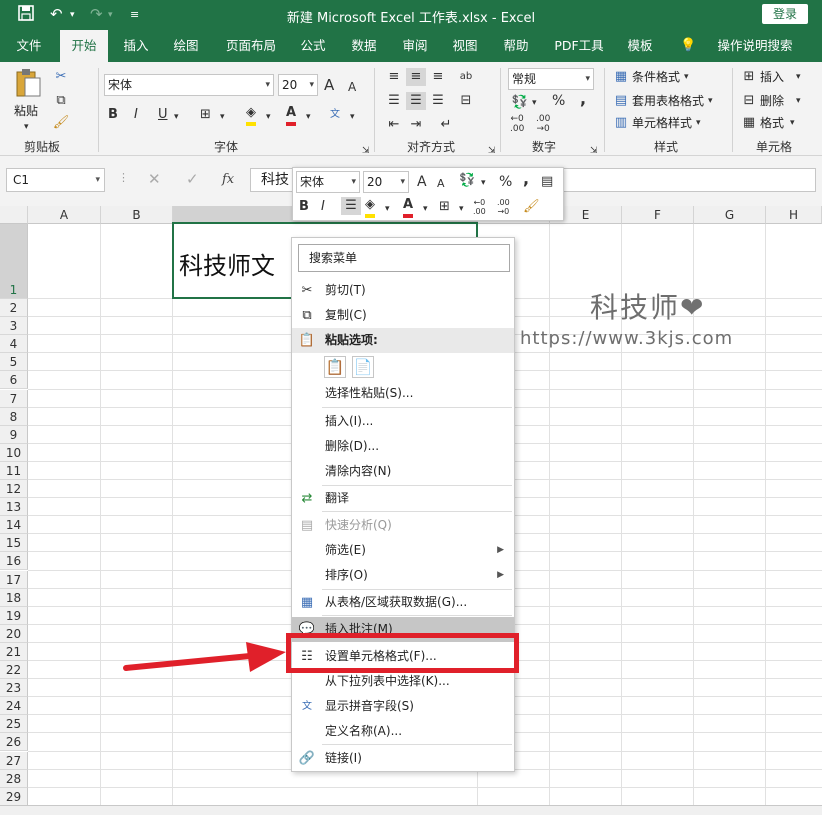  What do you see at coordinates (404, 258) in the screenshot?
I see `menu-search-input: 搜索菜单` at bounding box center [404, 258].